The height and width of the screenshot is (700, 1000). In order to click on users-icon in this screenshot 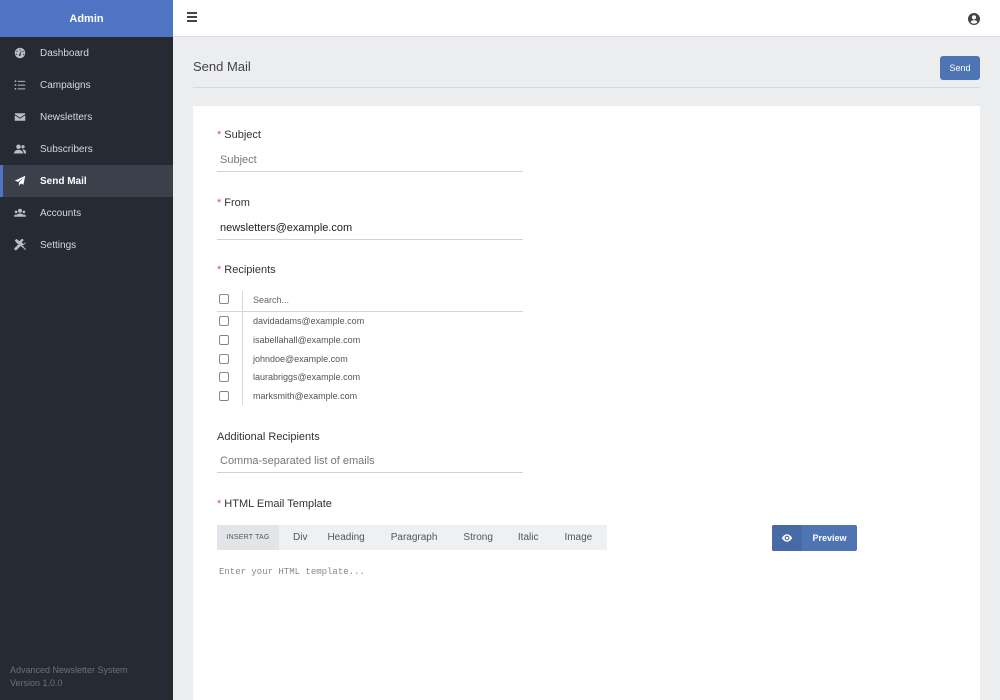, I will do `click(20, 149)`.